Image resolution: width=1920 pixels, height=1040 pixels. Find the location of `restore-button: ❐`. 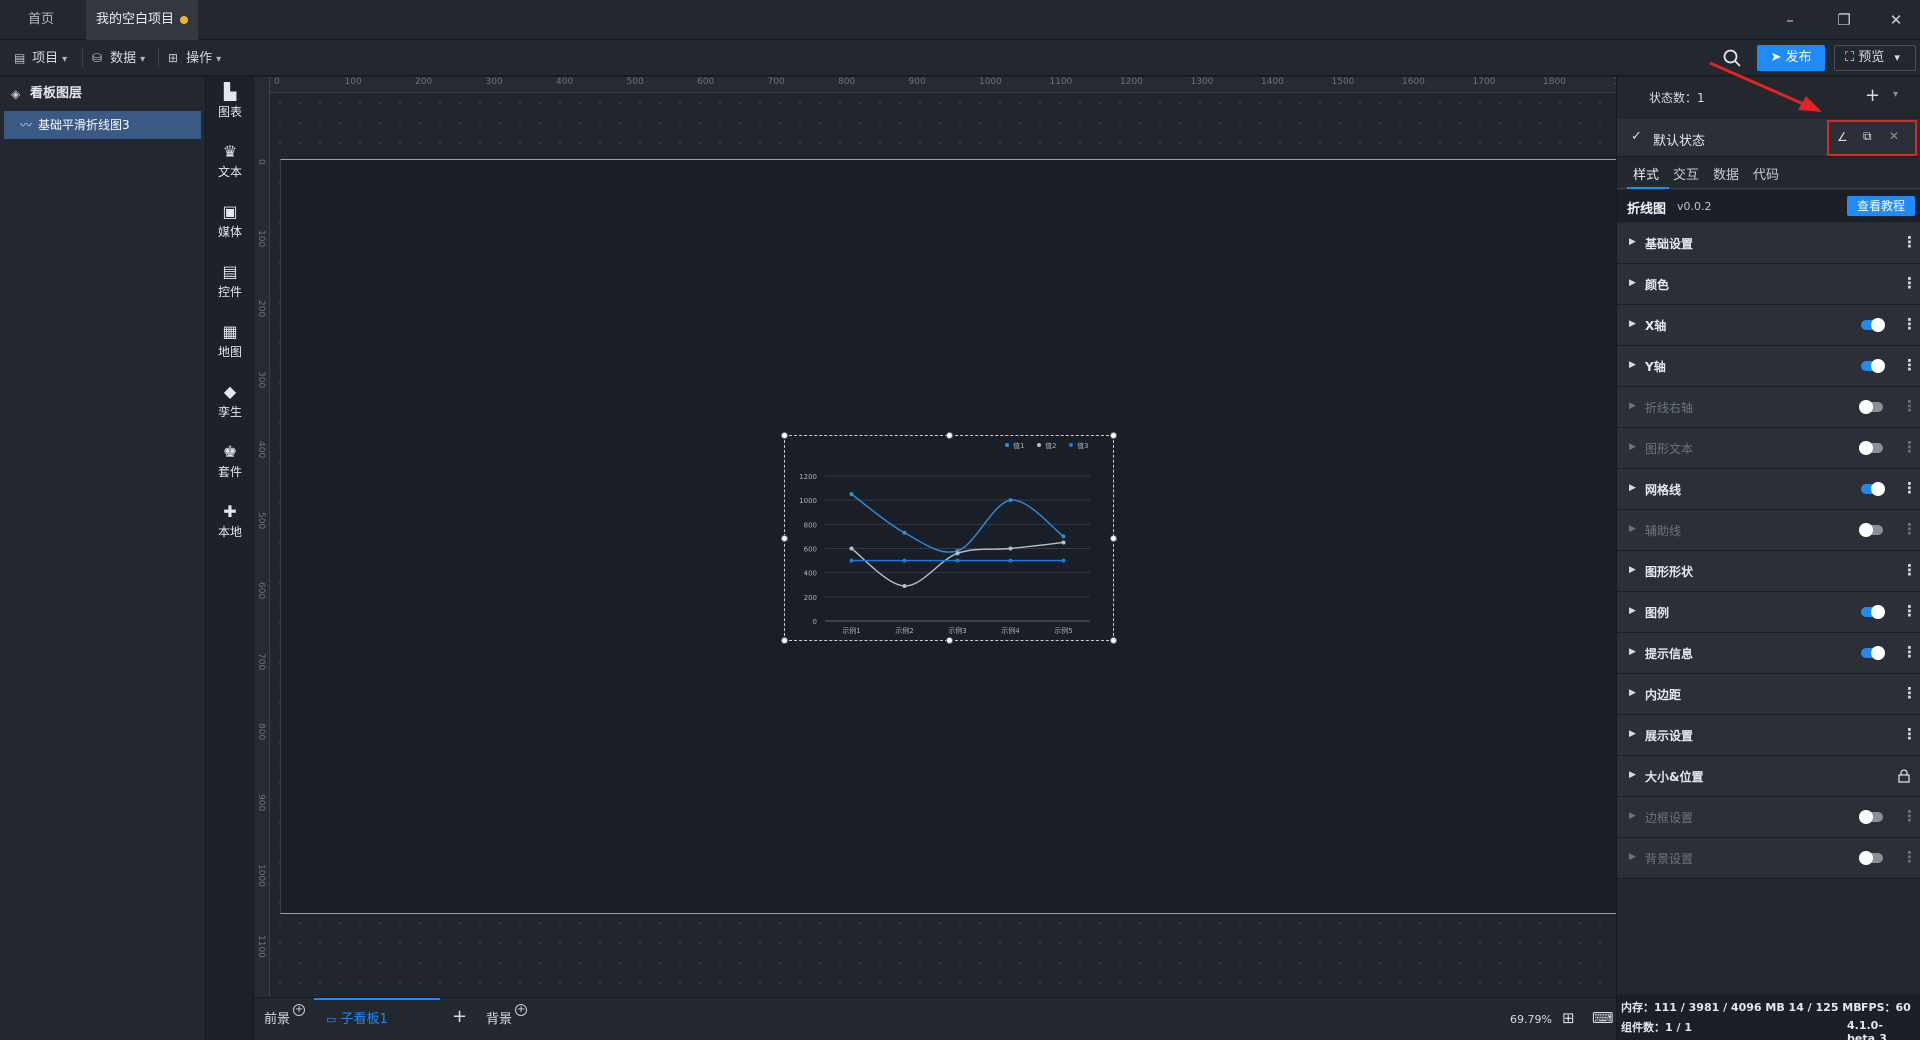

restore-button: ❐ is located at coordinates (1844, 20).